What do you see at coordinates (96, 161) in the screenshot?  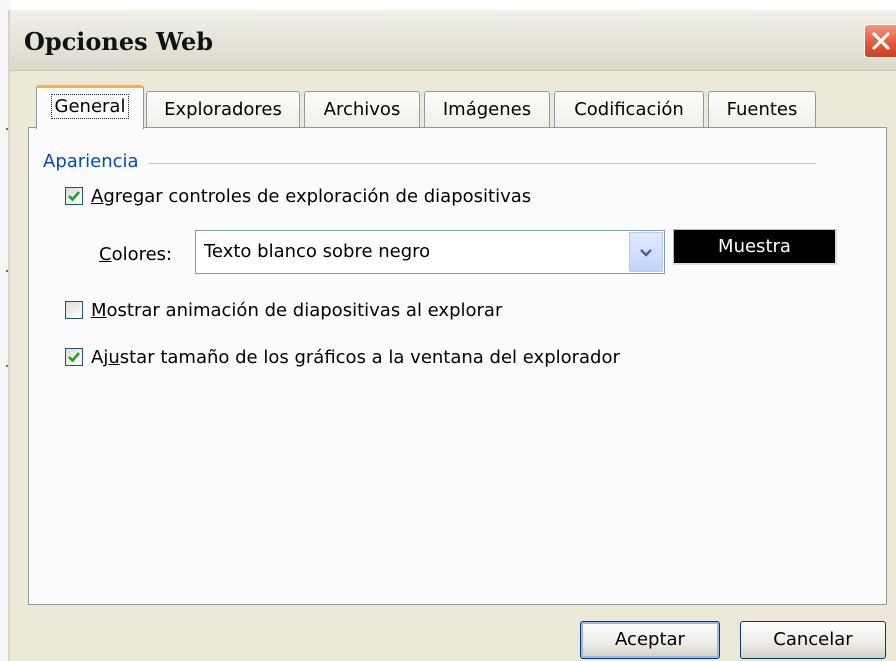 I see `group-label-apariencia: Apariencia` at bounding box center [96, 161].